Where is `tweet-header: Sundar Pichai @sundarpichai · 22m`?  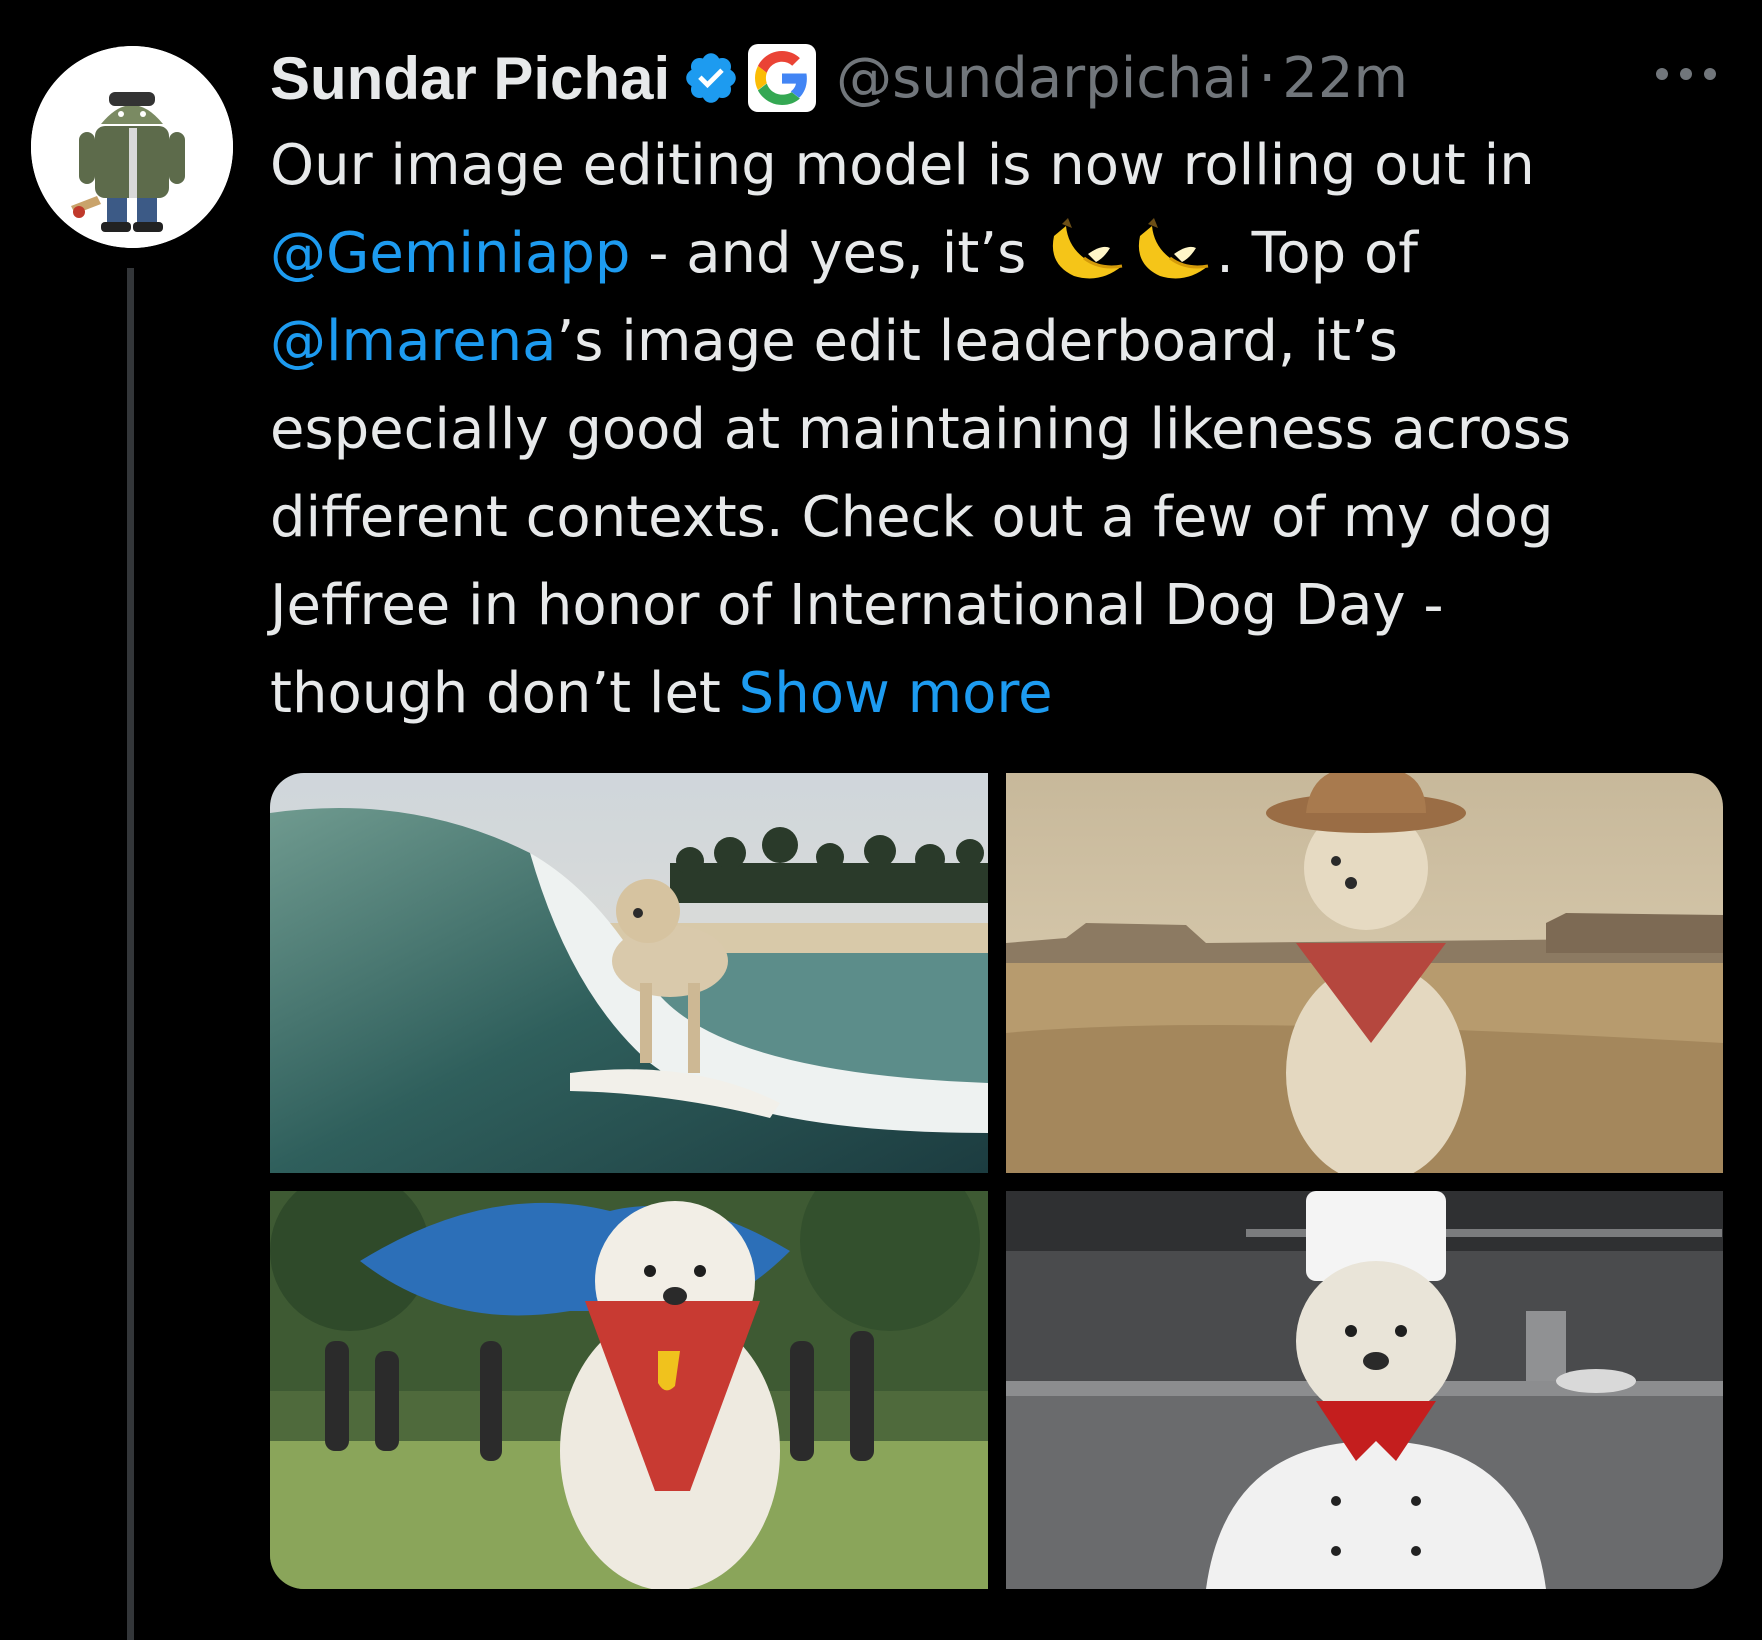
tweet-header: Sundar Pichai @sundarpichai · 22m is located at coordinates (839, 78).